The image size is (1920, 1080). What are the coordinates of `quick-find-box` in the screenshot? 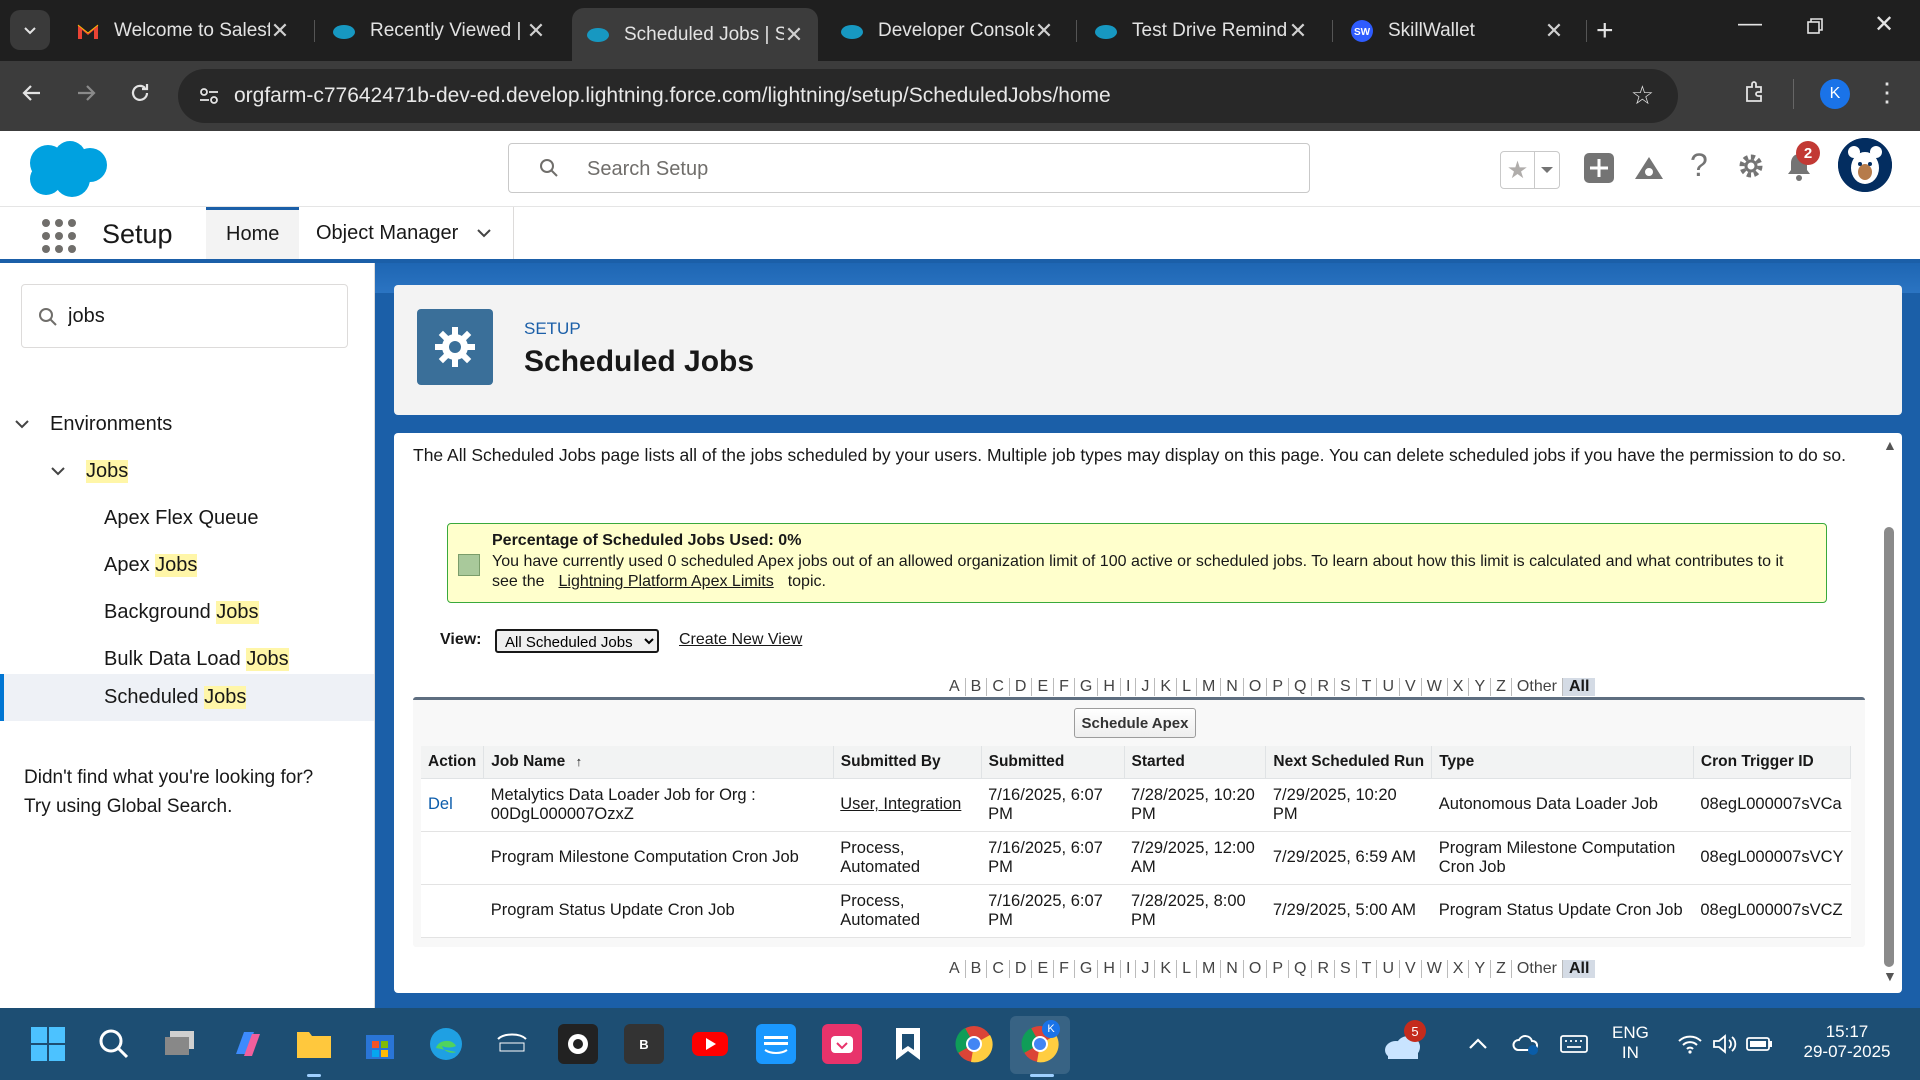 It's located at (184, 316).